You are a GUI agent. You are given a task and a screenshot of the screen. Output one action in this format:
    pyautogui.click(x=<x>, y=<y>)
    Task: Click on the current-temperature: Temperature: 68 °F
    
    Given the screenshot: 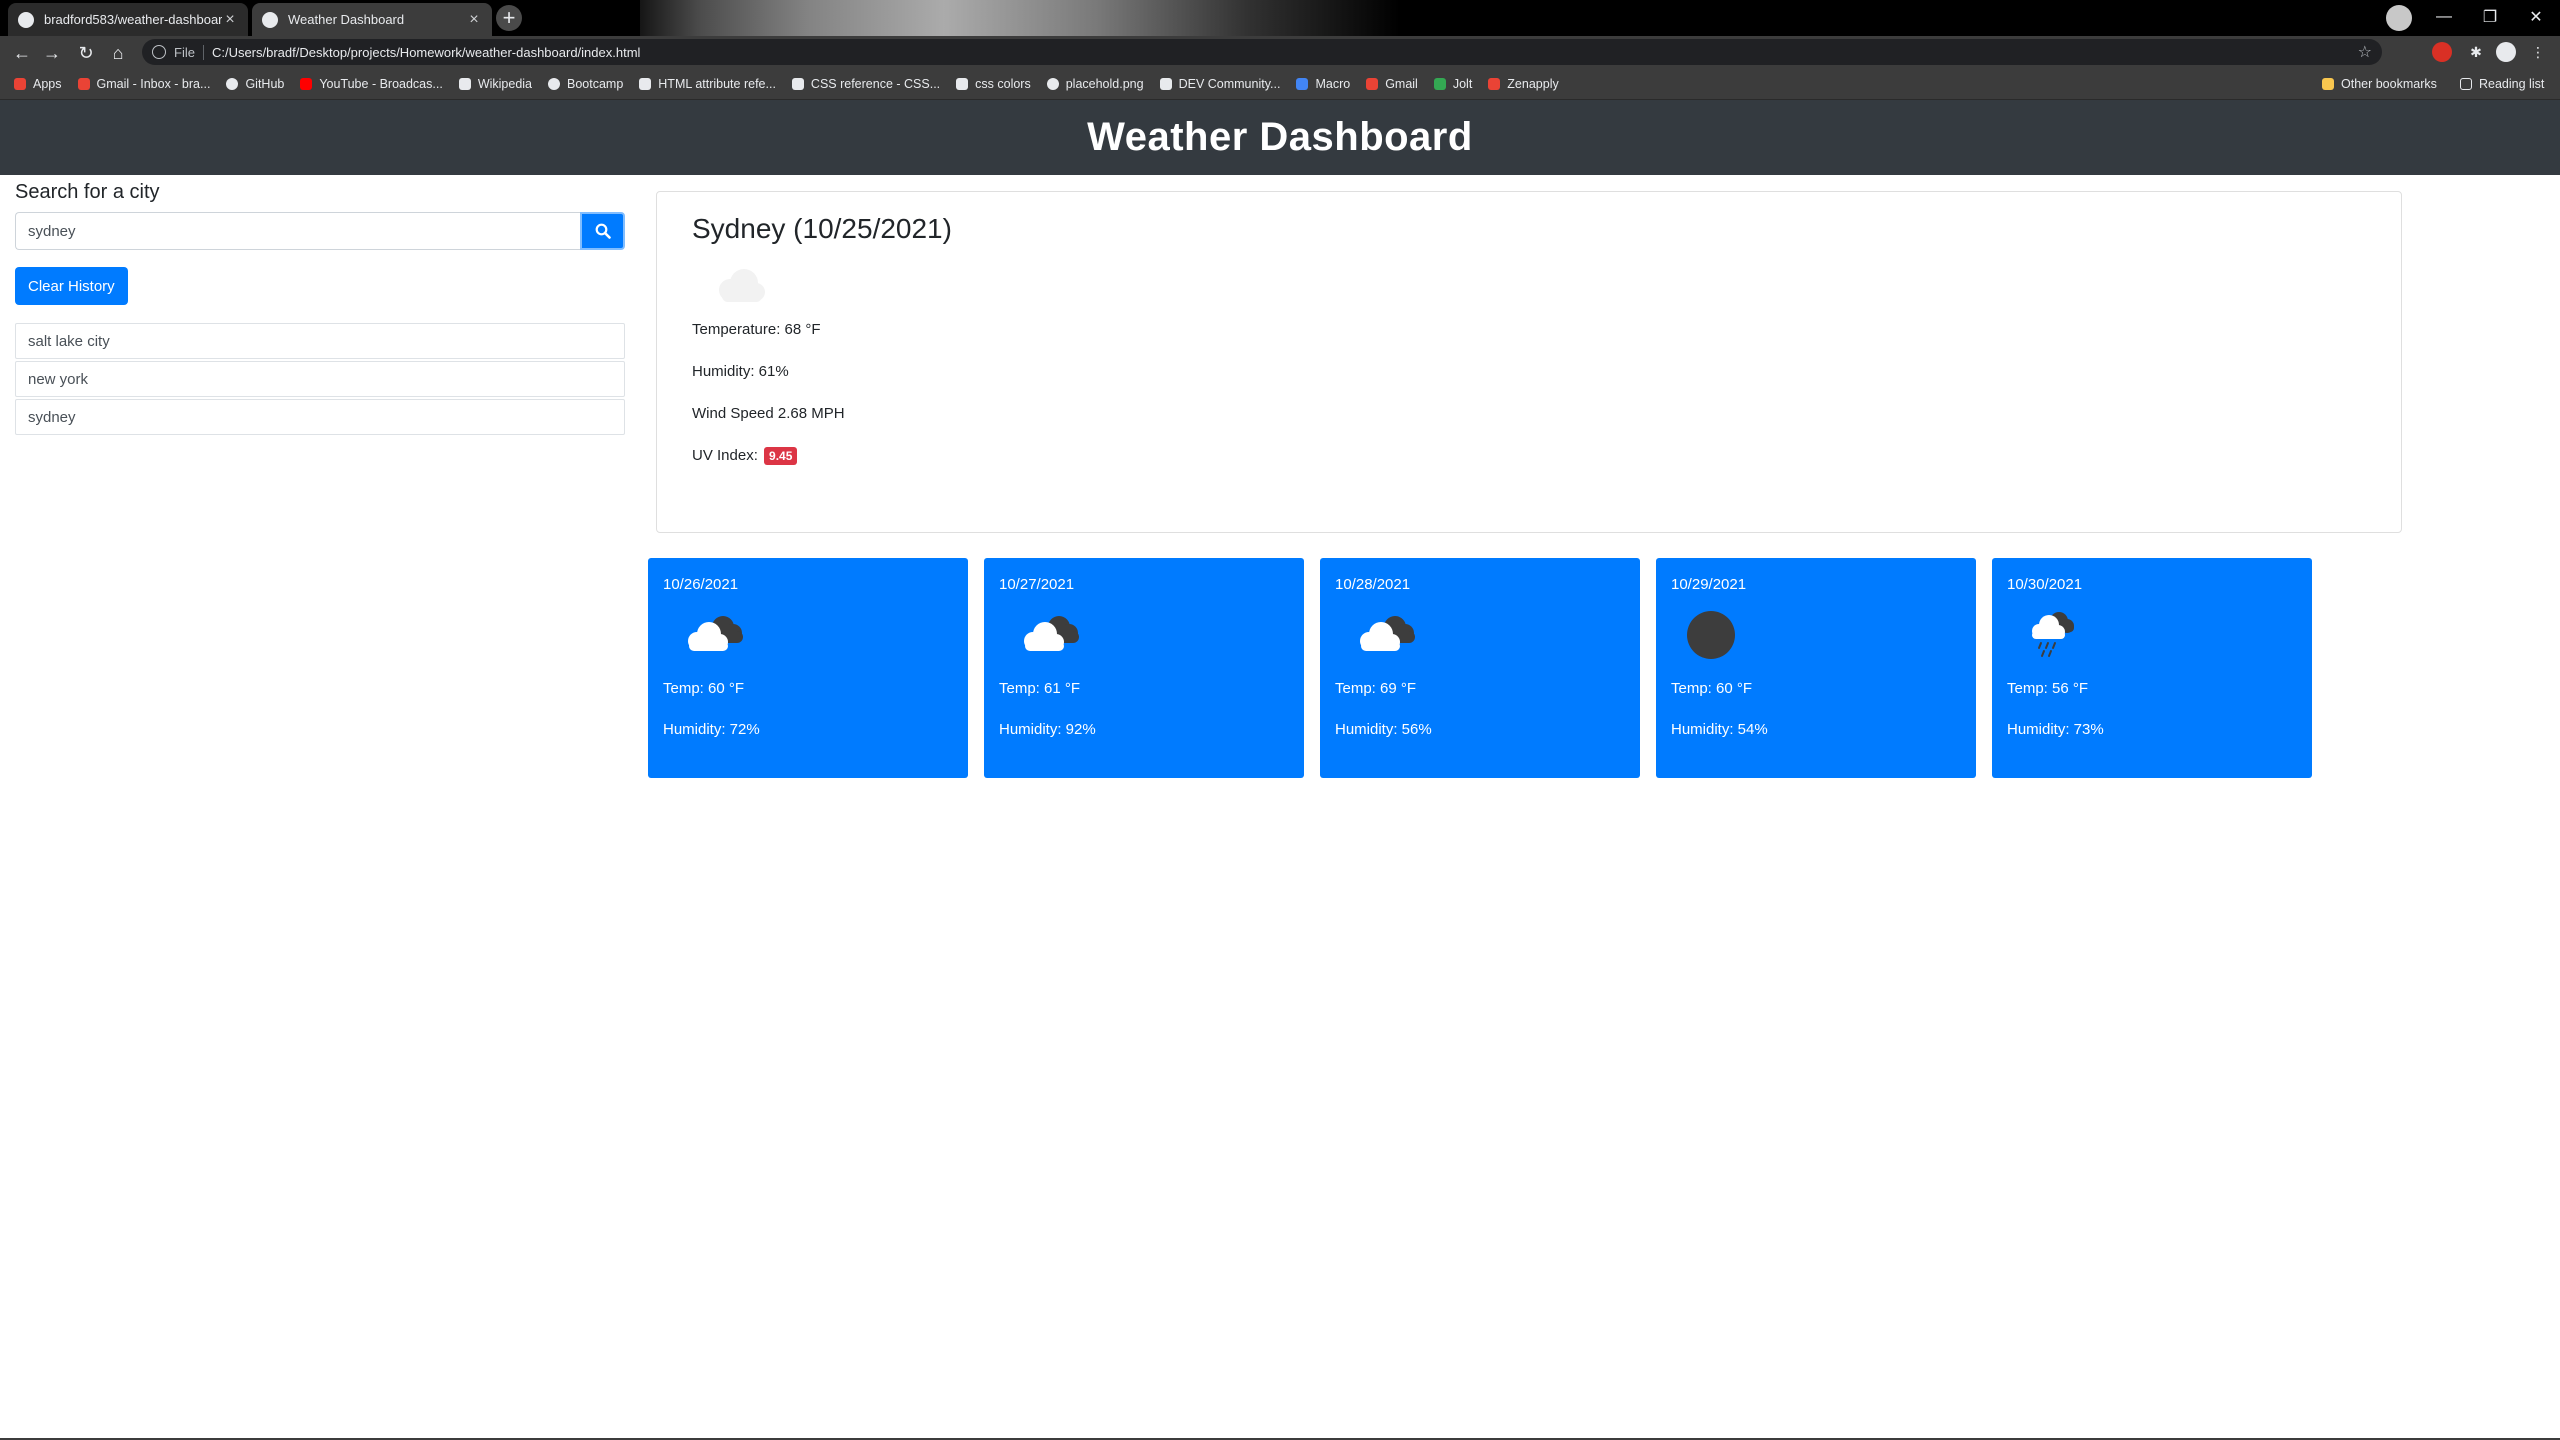 What is the action you would take?
    pyautogui.click(x=756, y=329)
    